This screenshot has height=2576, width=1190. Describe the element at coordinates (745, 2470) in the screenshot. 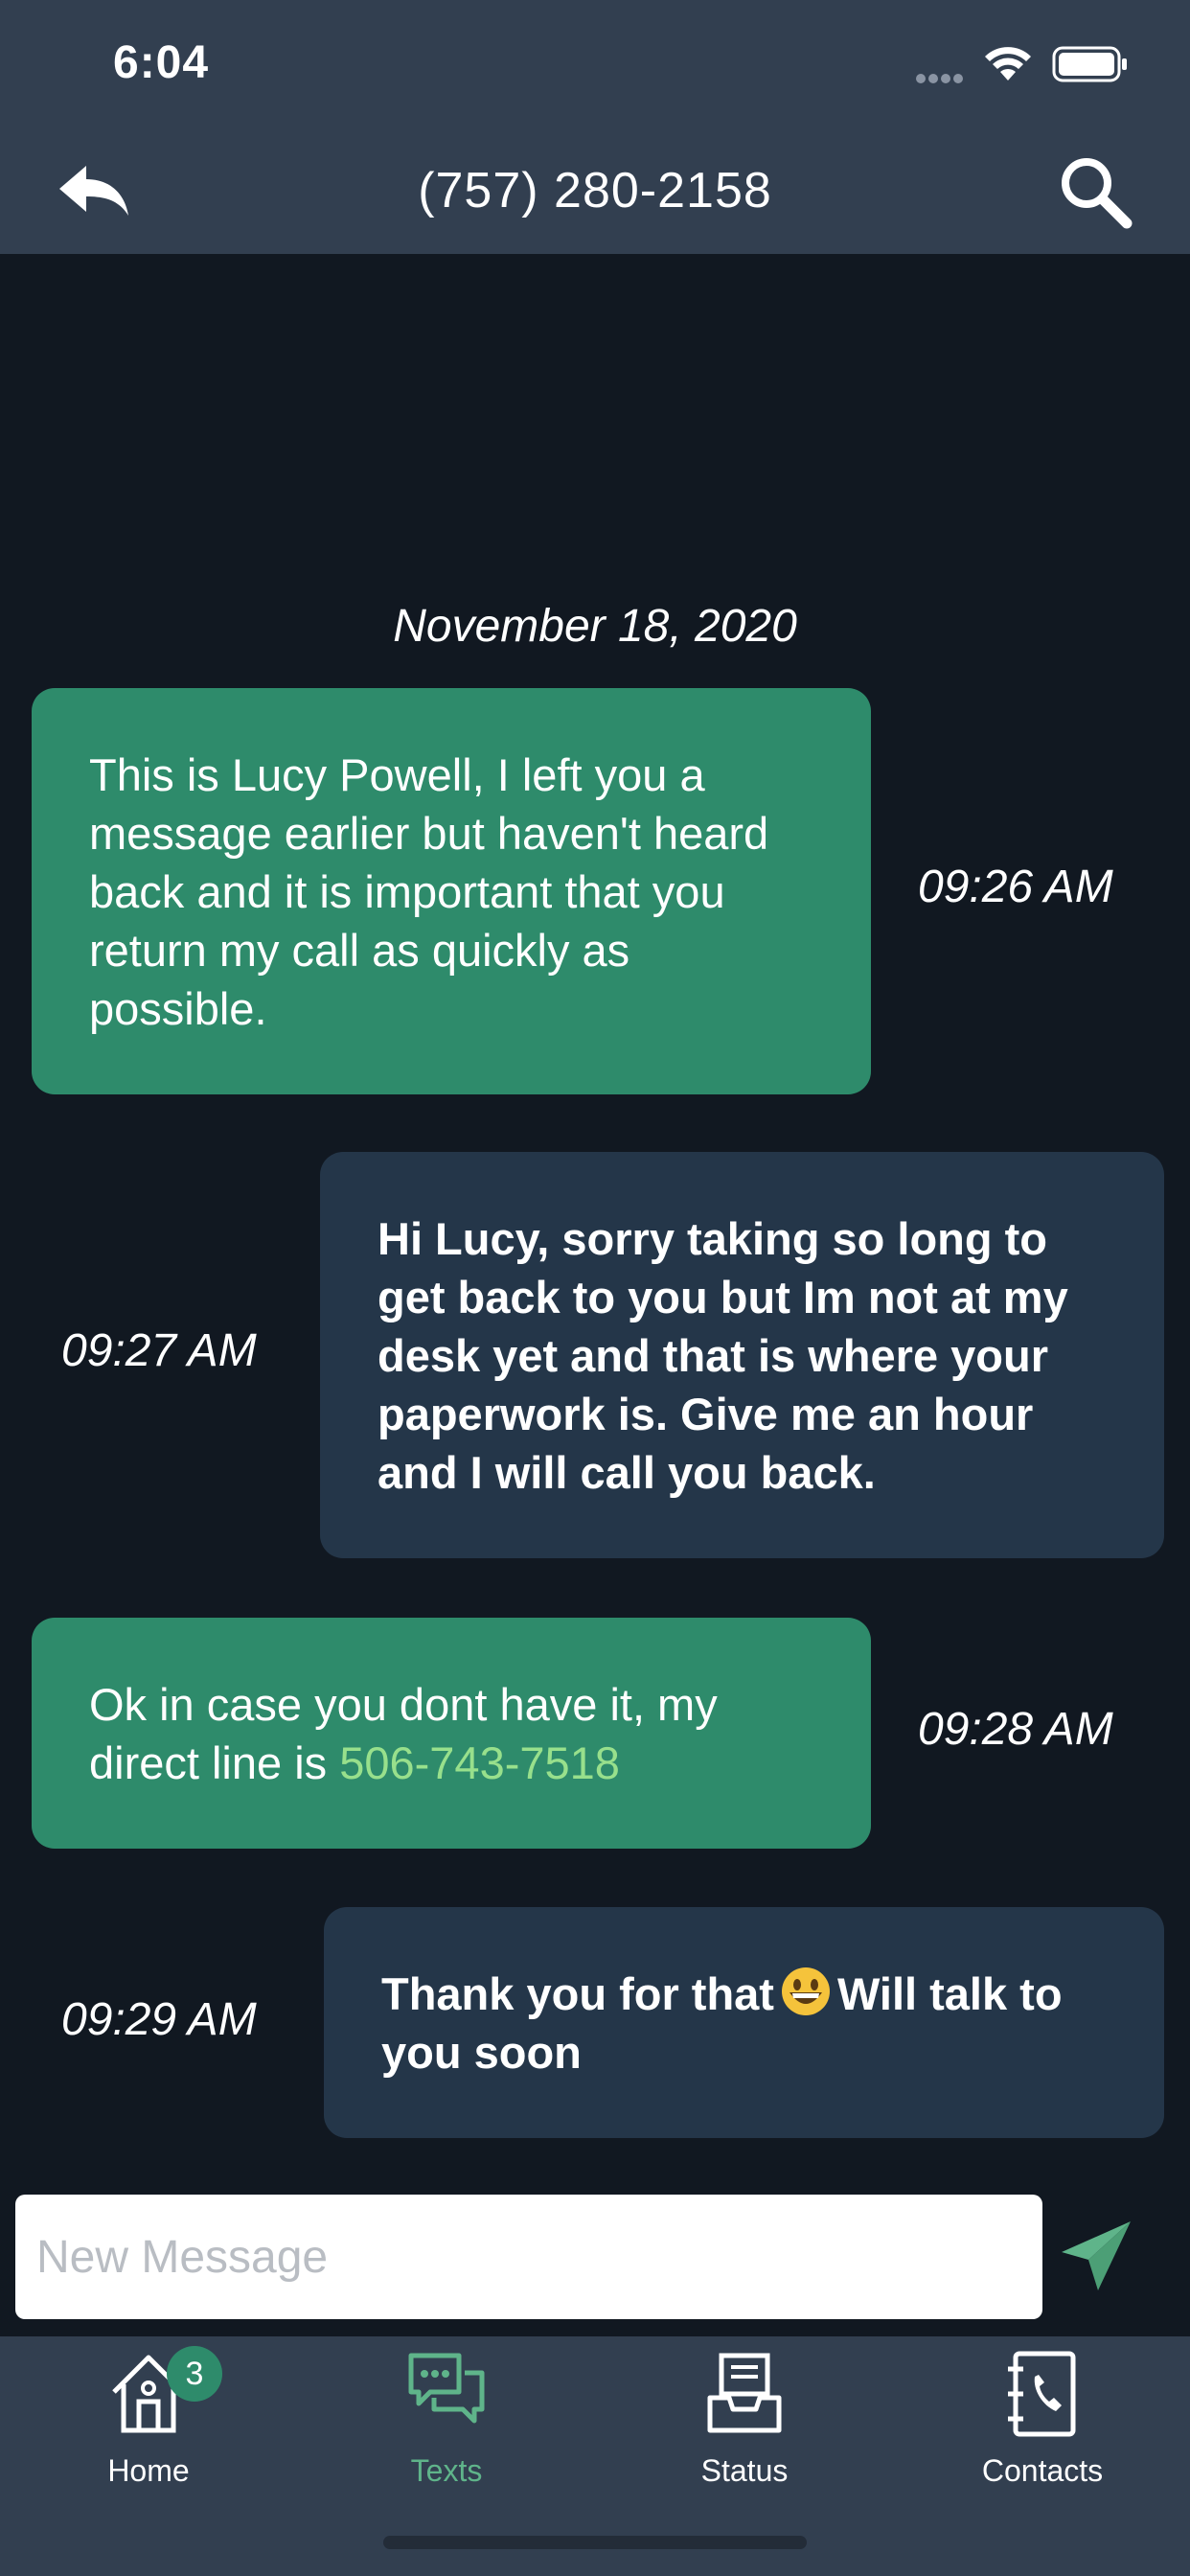

I see `tab-label: Status` at that location.